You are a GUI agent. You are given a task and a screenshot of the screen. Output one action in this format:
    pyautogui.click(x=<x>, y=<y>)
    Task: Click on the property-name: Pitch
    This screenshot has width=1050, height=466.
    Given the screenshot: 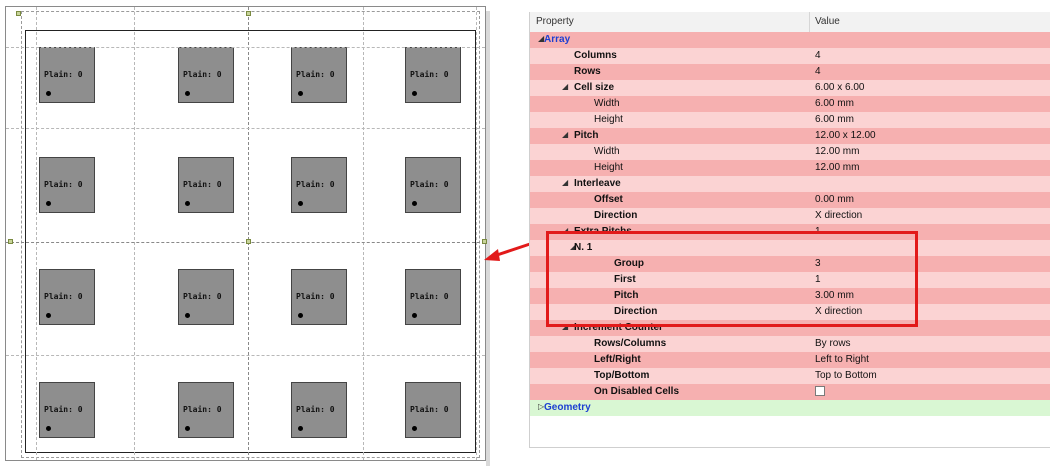 What is the action you would take?
    pyautogui.click(x=586, y=135)
    